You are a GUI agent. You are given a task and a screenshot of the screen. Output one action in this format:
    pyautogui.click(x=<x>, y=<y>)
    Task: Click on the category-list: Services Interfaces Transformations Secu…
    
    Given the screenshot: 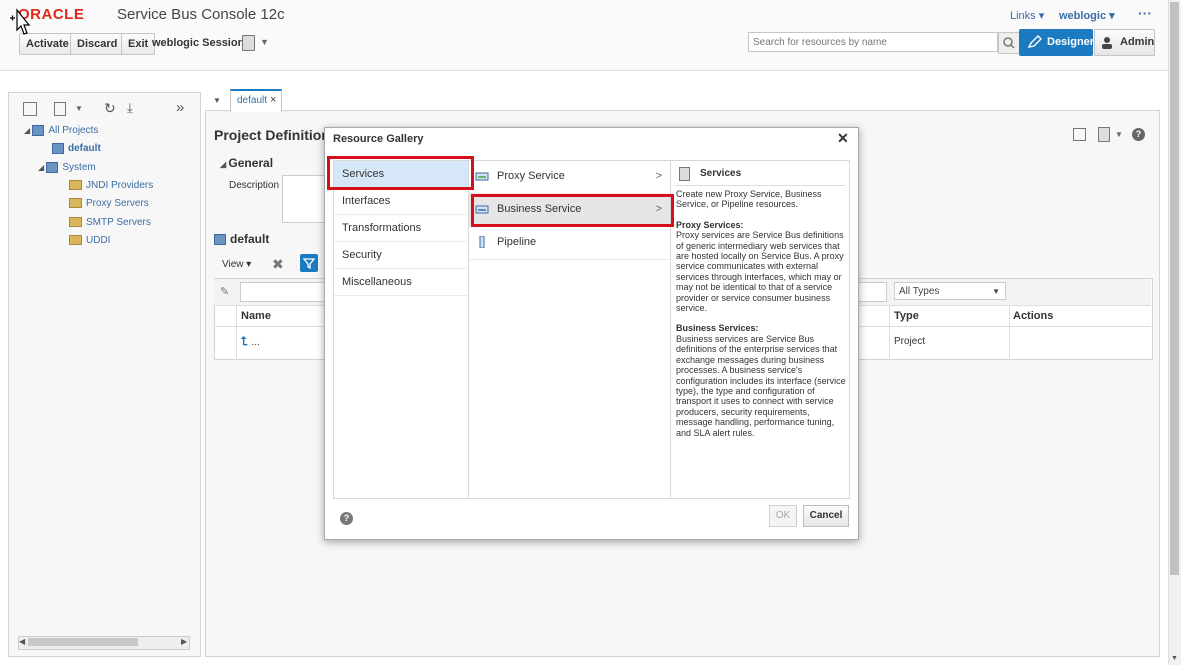 What is the action you would take?
    pyautogui.click(x=401, y=329)
    